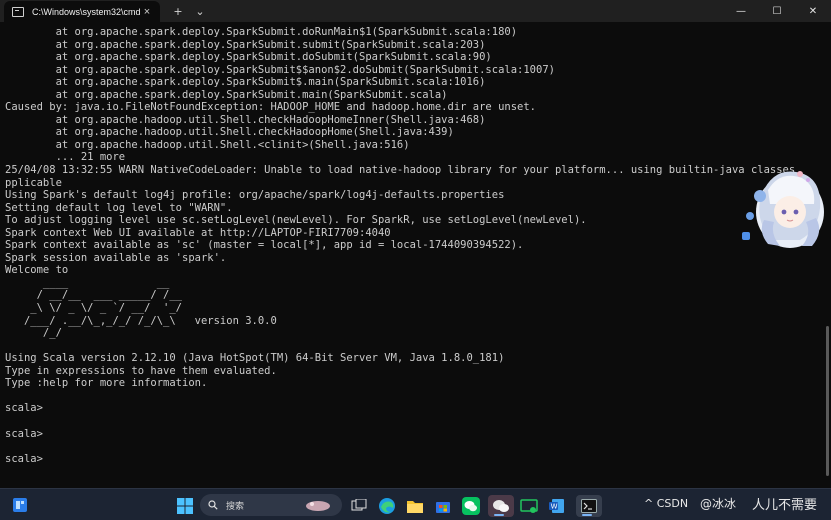 This screenshot has width=831, height=520. What do you see at coordinates (554, 507) in the screenshot?
I see `svg-text: W` at bounding box center [554, 507].